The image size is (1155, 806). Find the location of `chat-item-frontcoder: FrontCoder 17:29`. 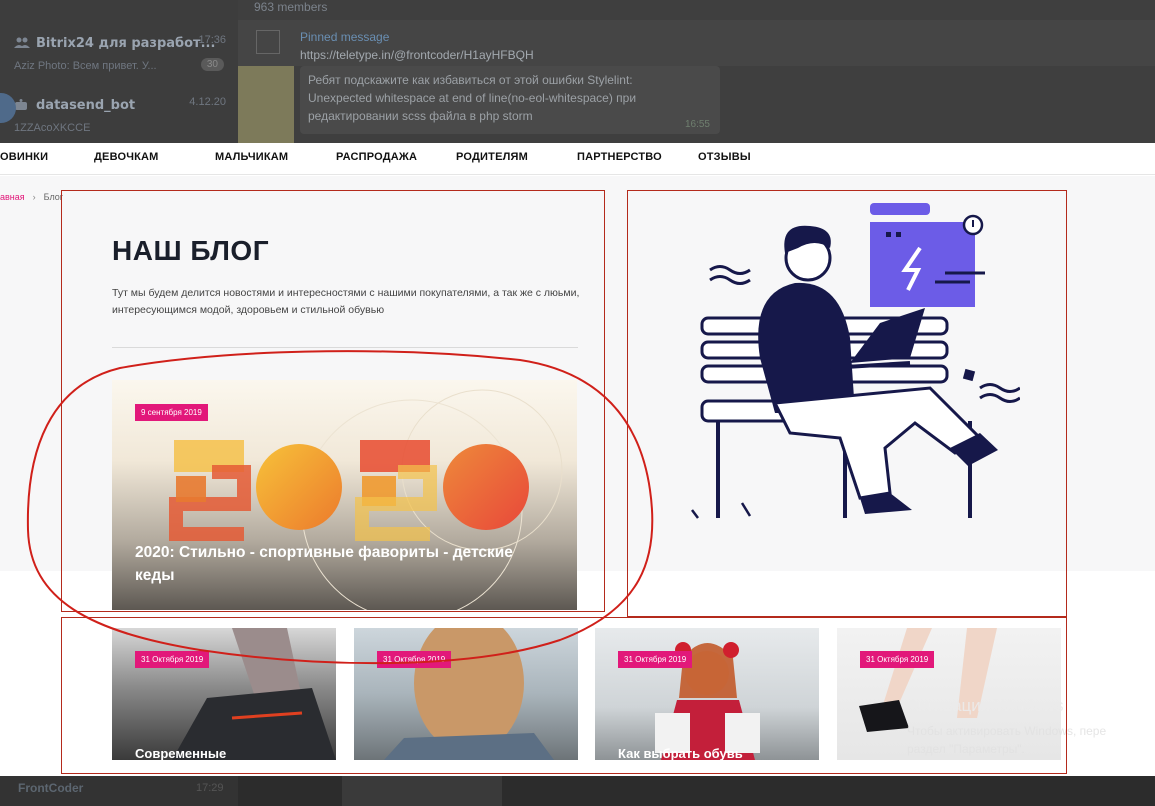

chat-item-frontcoder: FrontCoder 17:29 is located at coordinates (119, 791).